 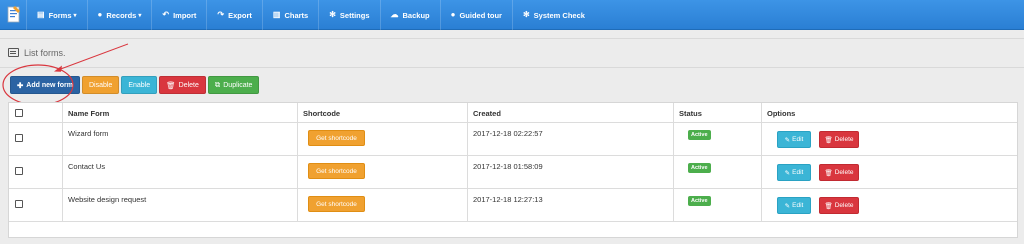 I want to click on nav-label: Settings, so click(x=354, y=15).